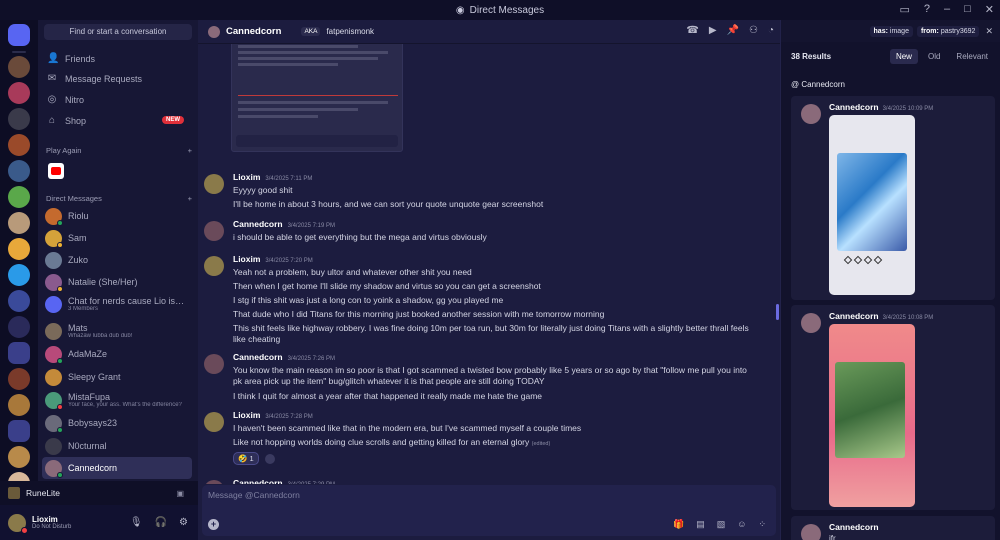 This screenshot has height=540, width=1000. What do you see at coordinates (43, 493) in the screenshot?
I see `activity-name: RuneLite` at bounding box center [43, 493].